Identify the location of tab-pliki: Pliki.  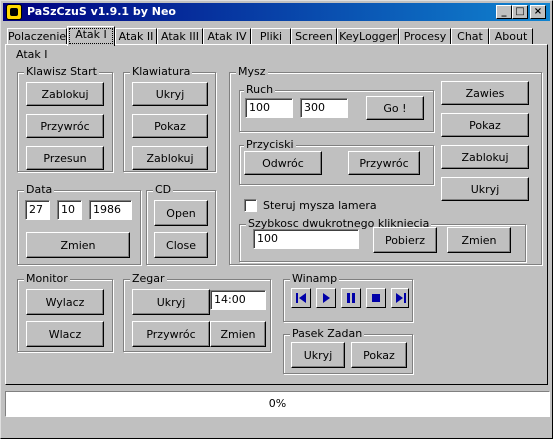
(271, 36).